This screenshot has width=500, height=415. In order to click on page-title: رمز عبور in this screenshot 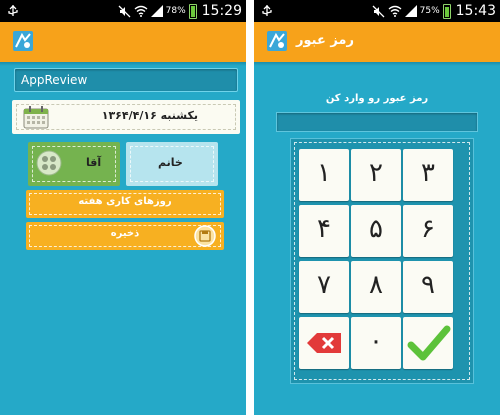, I will do `click(325, 40)`.